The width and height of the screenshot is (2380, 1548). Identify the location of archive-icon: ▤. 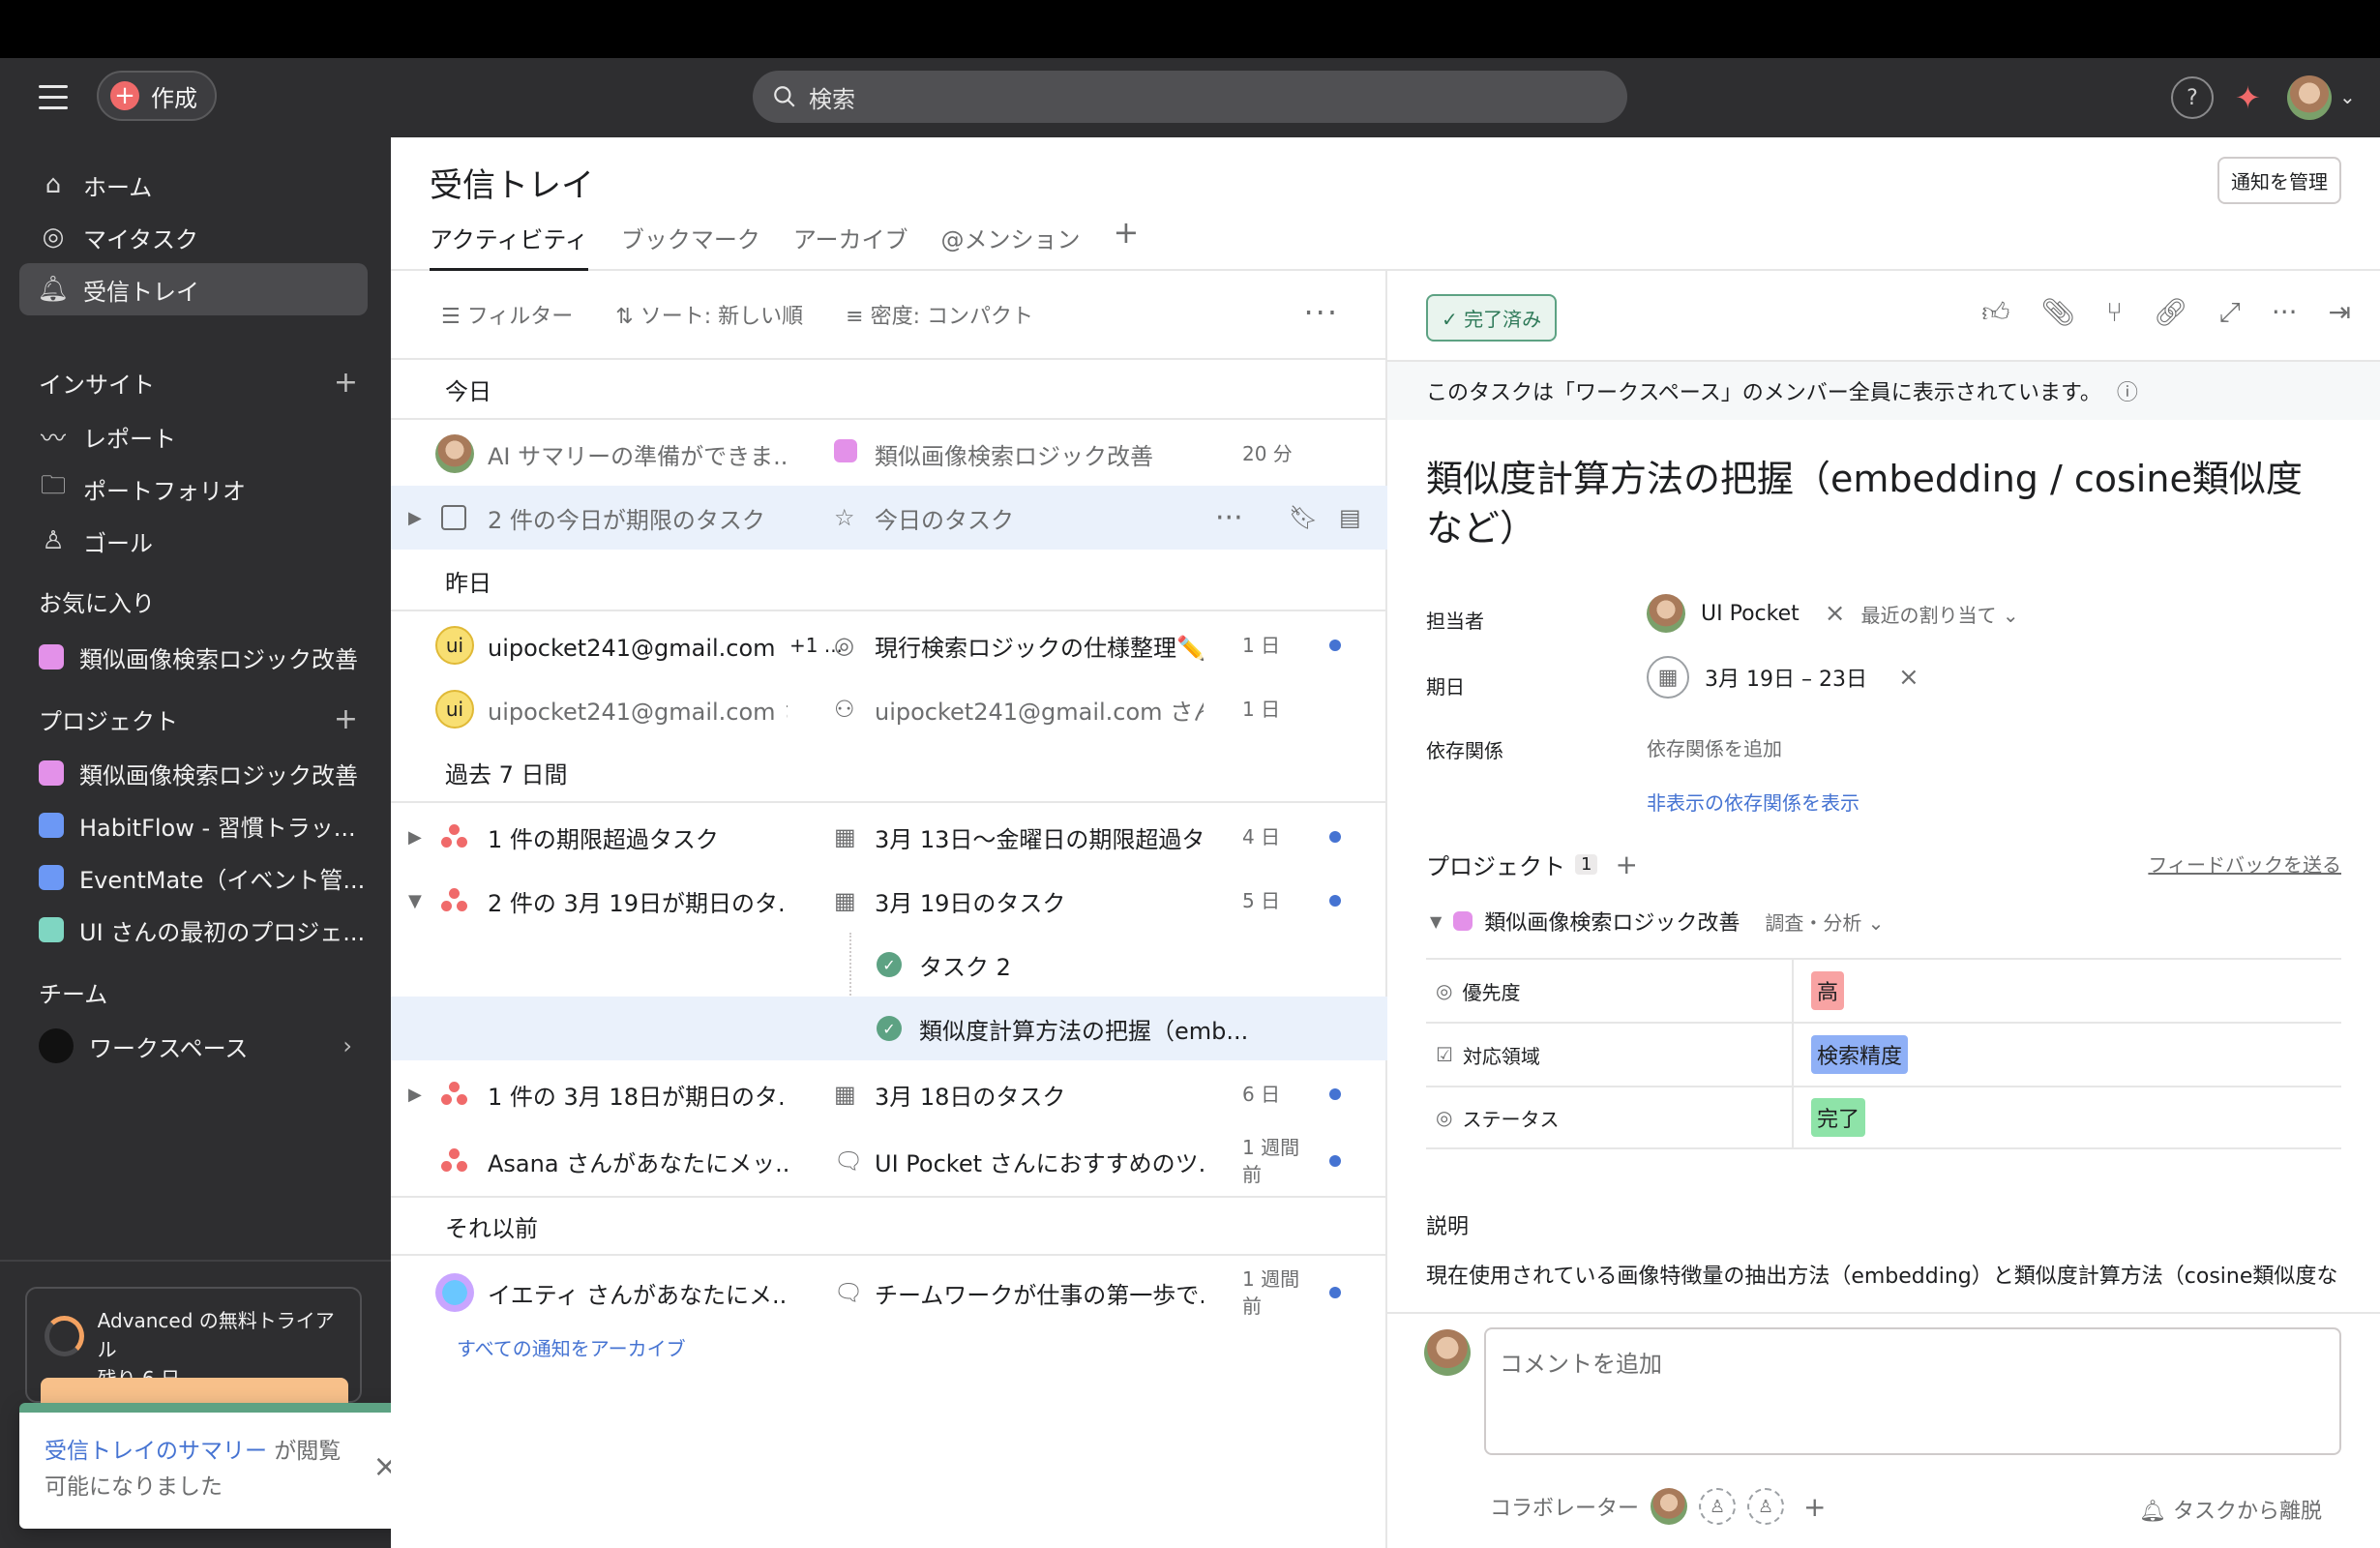
(1350, 517).